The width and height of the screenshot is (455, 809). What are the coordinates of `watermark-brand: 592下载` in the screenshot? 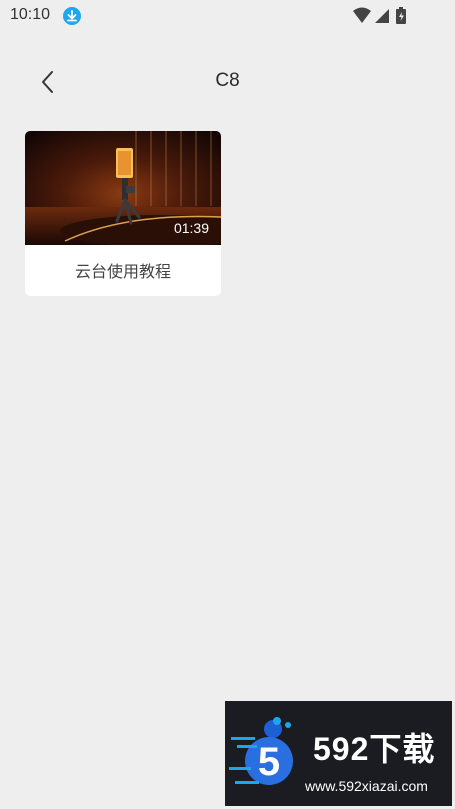 It's located at (374, 749).